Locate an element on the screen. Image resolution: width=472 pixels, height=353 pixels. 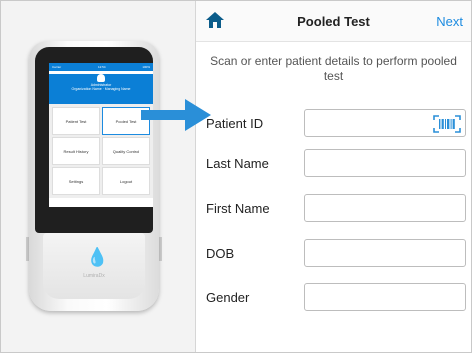
form-row-patient-id: Patient ID is located at coordinates (333, 124).